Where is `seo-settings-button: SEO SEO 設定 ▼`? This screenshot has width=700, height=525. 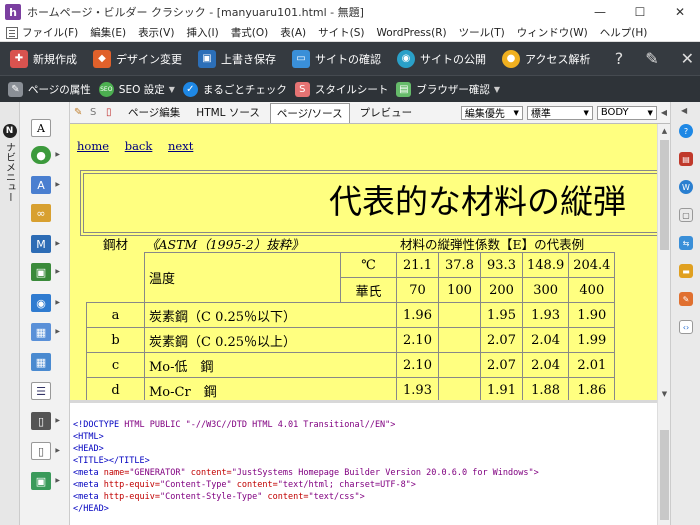
seo-settings-button: SEO SEO 設定 ▼ is located at coordinates (136, 89).